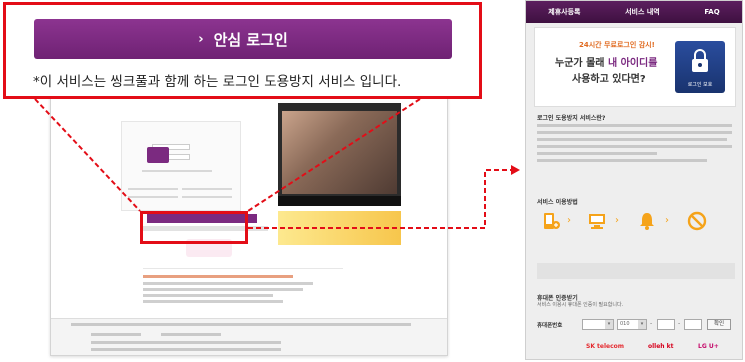 The width and height of the screenshot is (745, 362). What do you see at coordinates (194, 227) in the screenshot?
I see `highlight-box-small` at bounding box center [194, 227].